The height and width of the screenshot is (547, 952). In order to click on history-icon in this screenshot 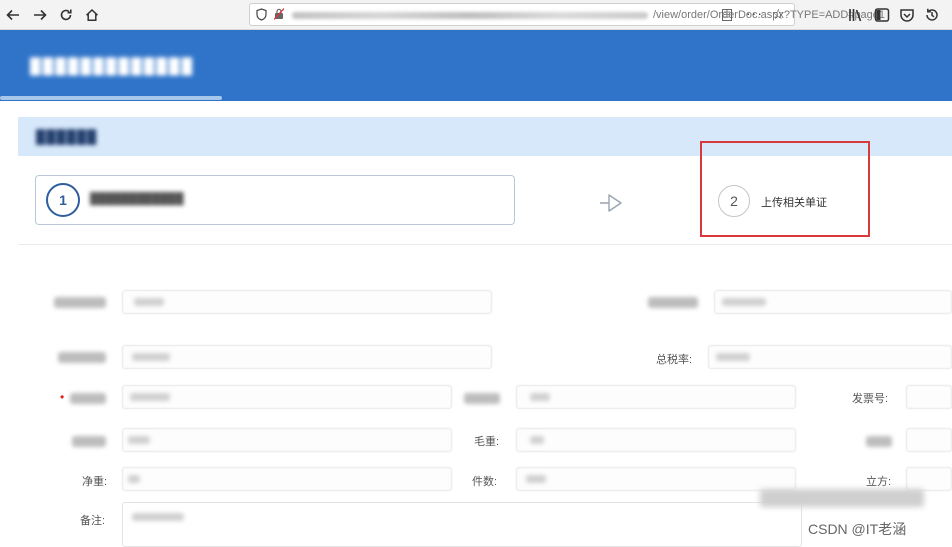, I will do `click(932, 15)`.